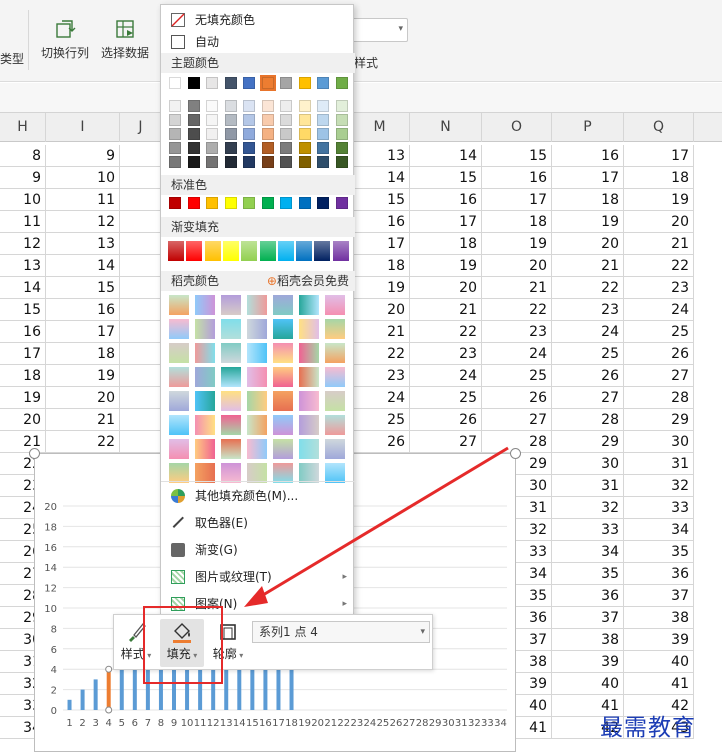 Image resolution: width=722 pixels, height=752 pixels. I want to click on red-arrow-annotation, so click(376, 526).